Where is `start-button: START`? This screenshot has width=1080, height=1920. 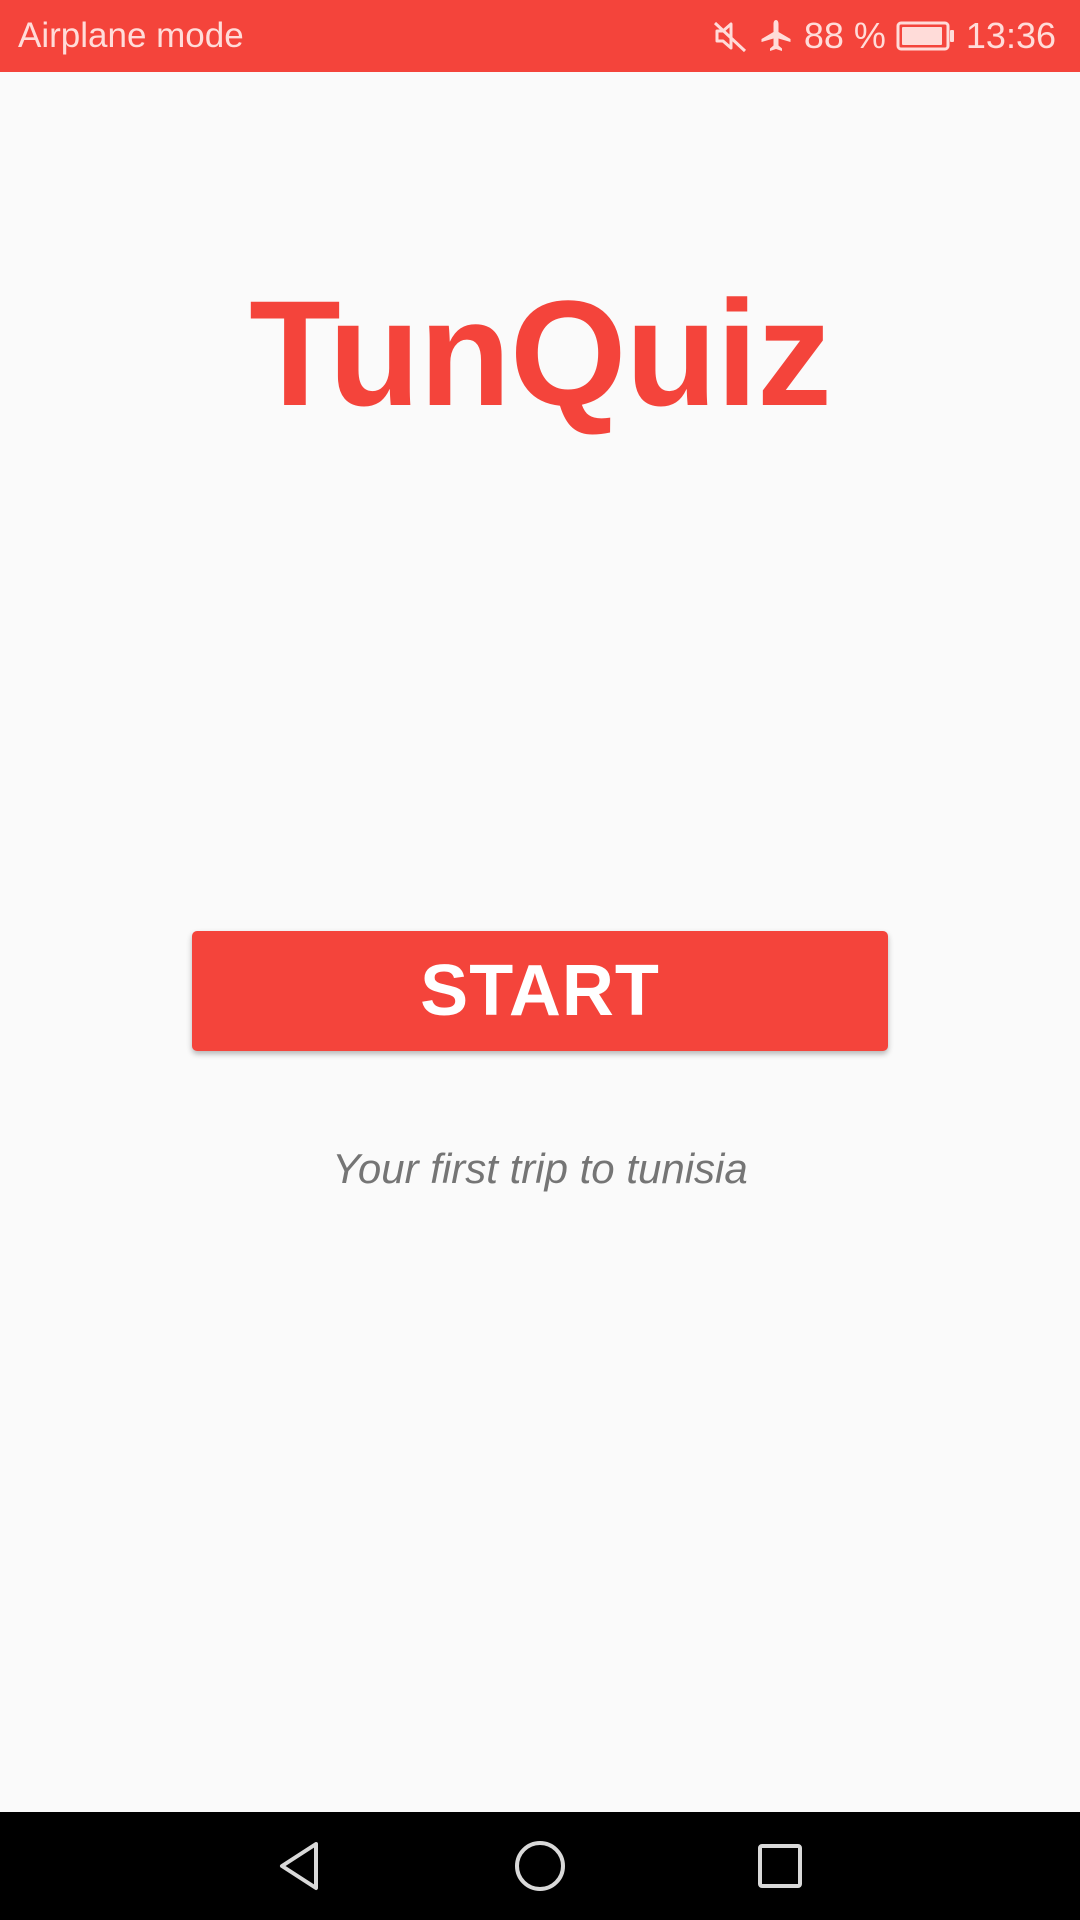
start-button: START is located at coordinates (540, 991).